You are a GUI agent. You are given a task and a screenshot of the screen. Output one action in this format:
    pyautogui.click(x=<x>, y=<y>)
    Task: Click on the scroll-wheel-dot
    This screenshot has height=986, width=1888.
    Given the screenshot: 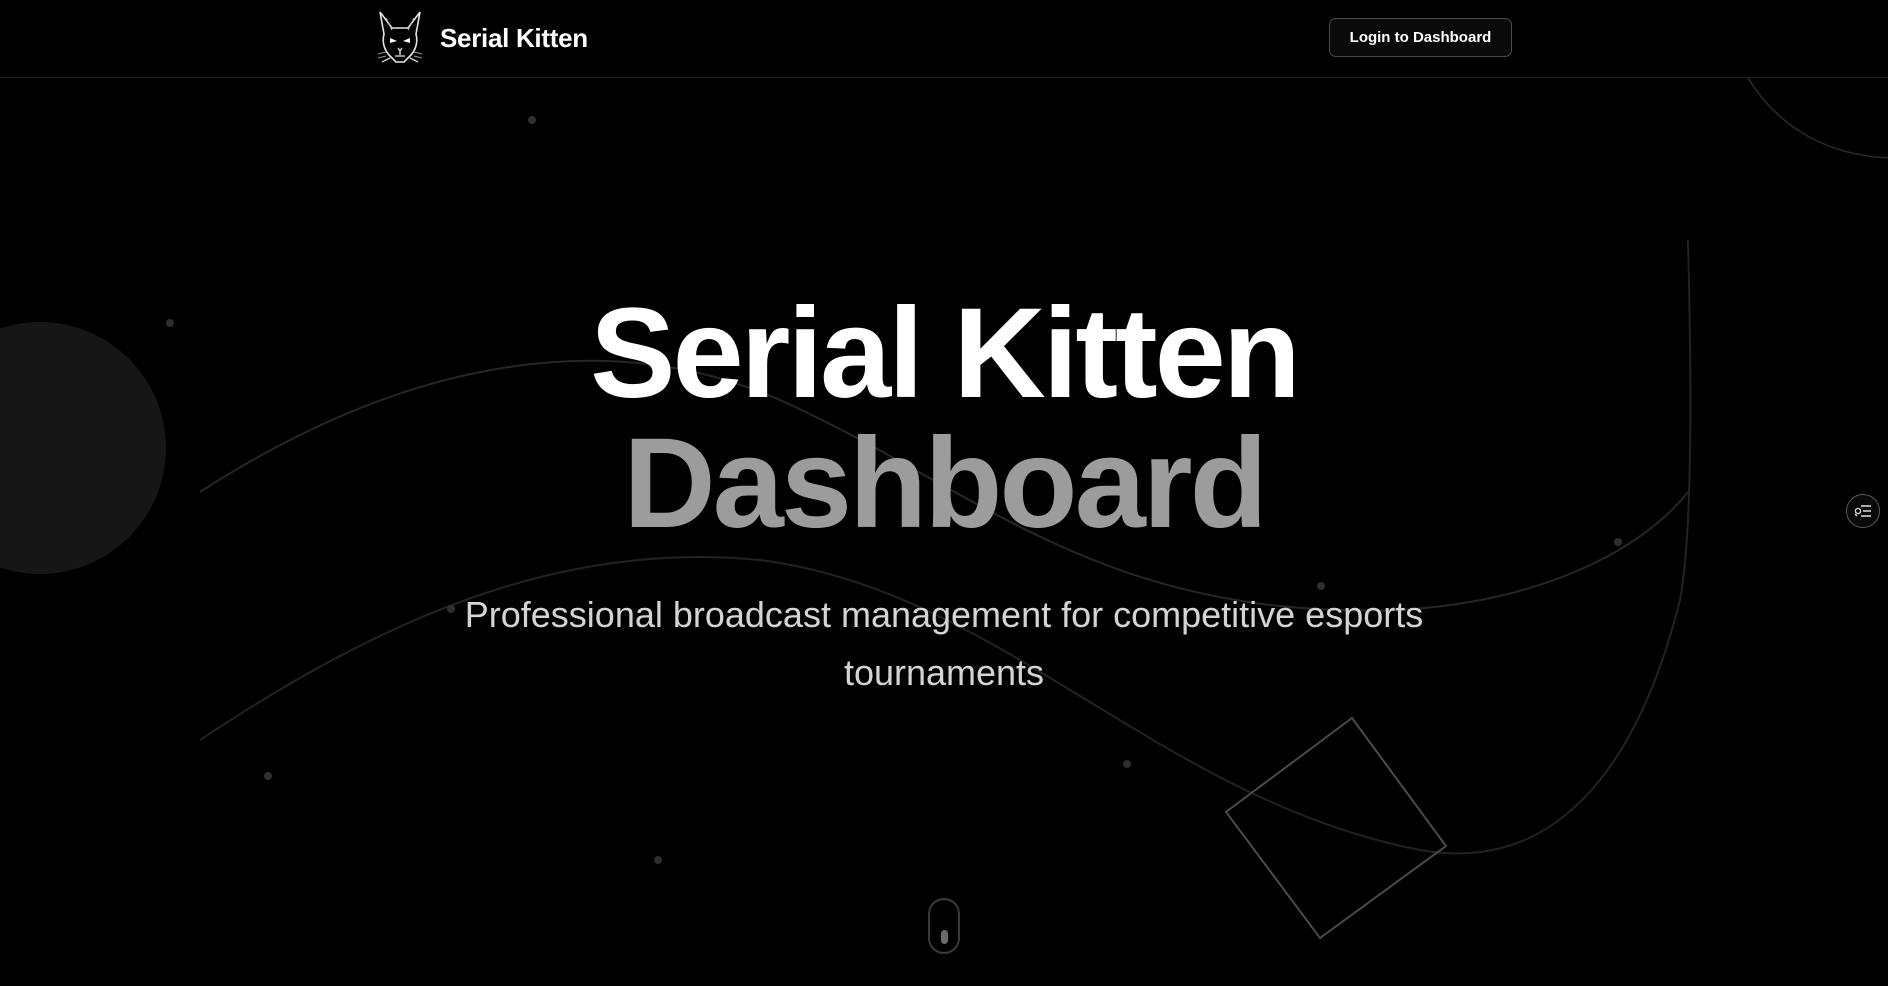 What is the action you would take?
    pyautogui.click(x=944, y=937)
    